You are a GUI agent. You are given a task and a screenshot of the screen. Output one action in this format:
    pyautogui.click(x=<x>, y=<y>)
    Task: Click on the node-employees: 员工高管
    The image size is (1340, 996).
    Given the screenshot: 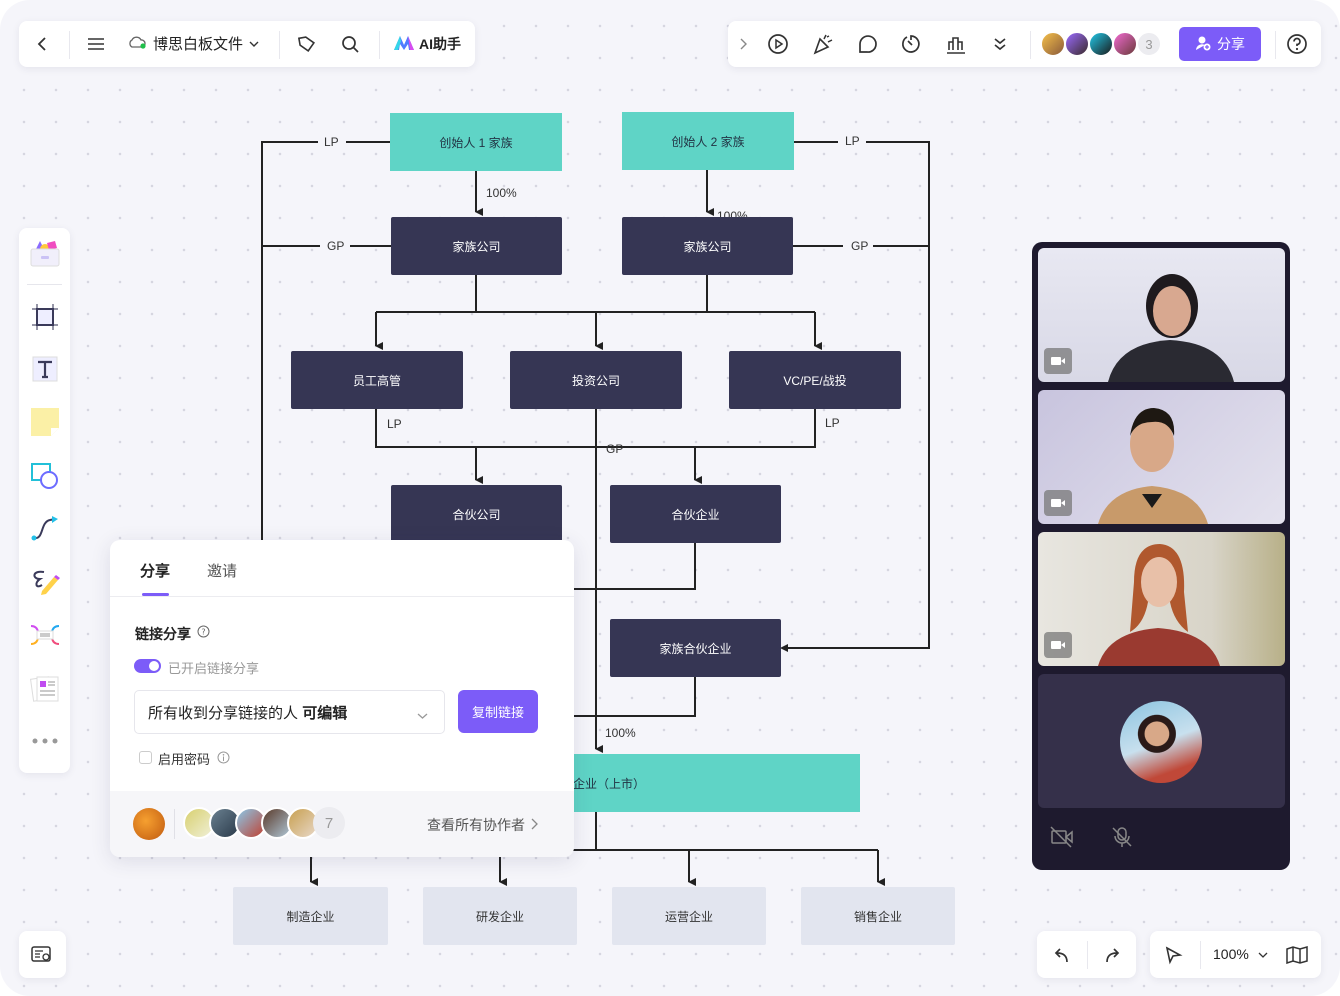 What is the action you would take?
    pyautogui.click(x=377, y=380)
    